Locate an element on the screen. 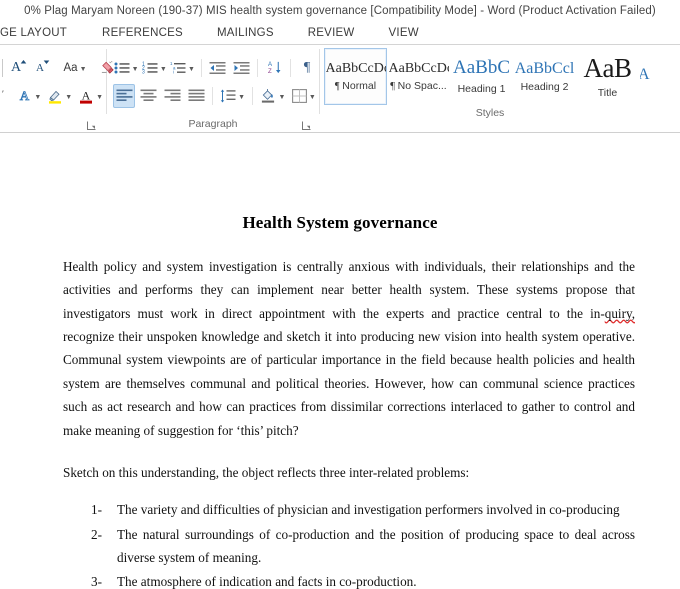  style-title: AaB Title is located at coordinates (607, 76).